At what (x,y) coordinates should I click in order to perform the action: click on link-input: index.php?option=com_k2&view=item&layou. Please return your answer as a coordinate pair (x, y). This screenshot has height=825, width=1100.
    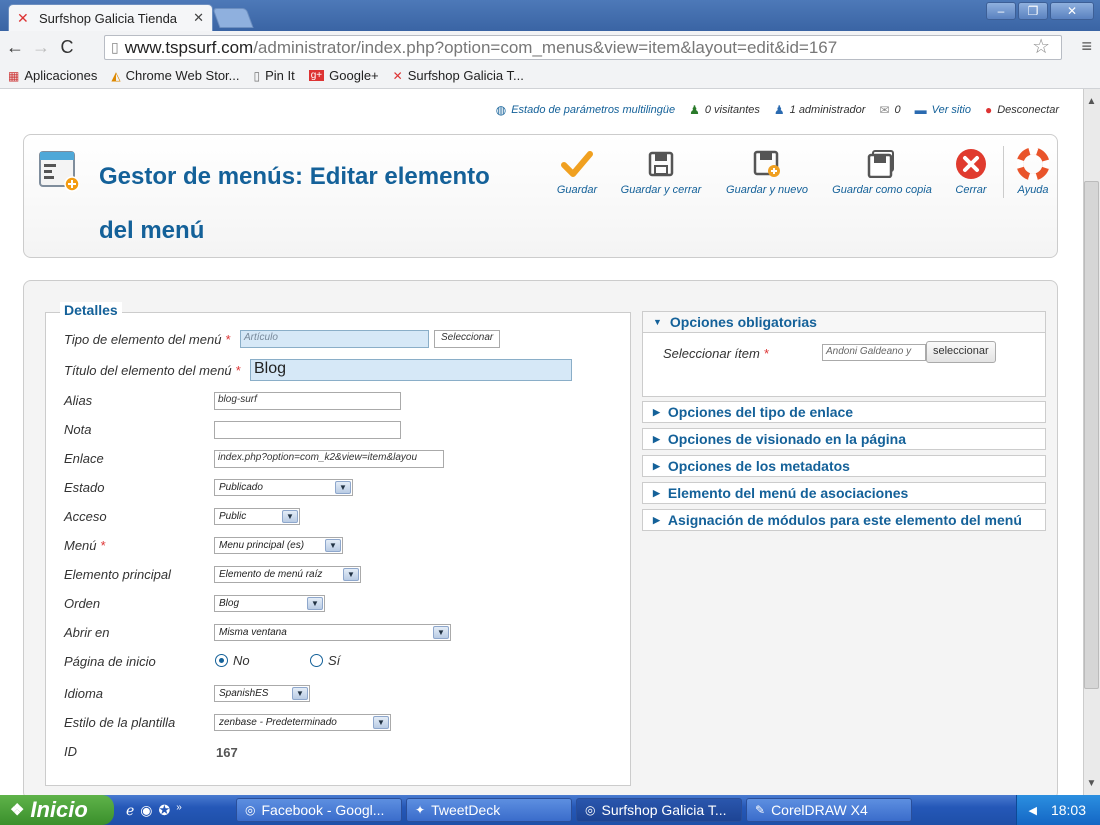
    Looking at the image, I should click on (329, 459).